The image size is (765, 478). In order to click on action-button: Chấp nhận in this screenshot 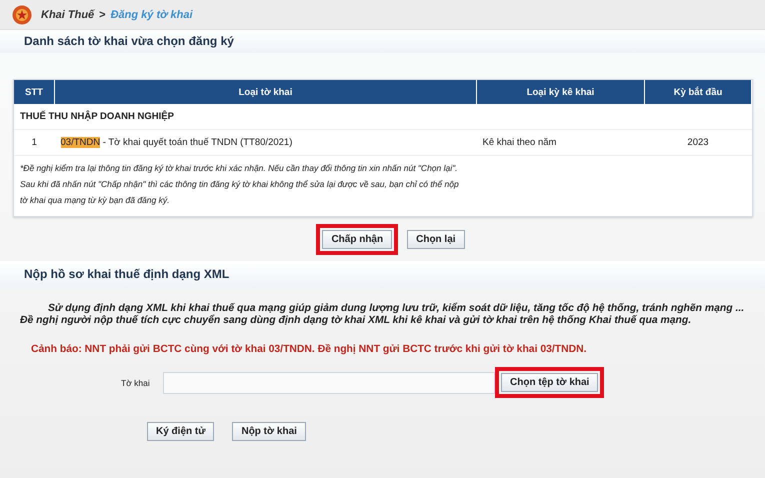, I will do `click(357, 239)`.